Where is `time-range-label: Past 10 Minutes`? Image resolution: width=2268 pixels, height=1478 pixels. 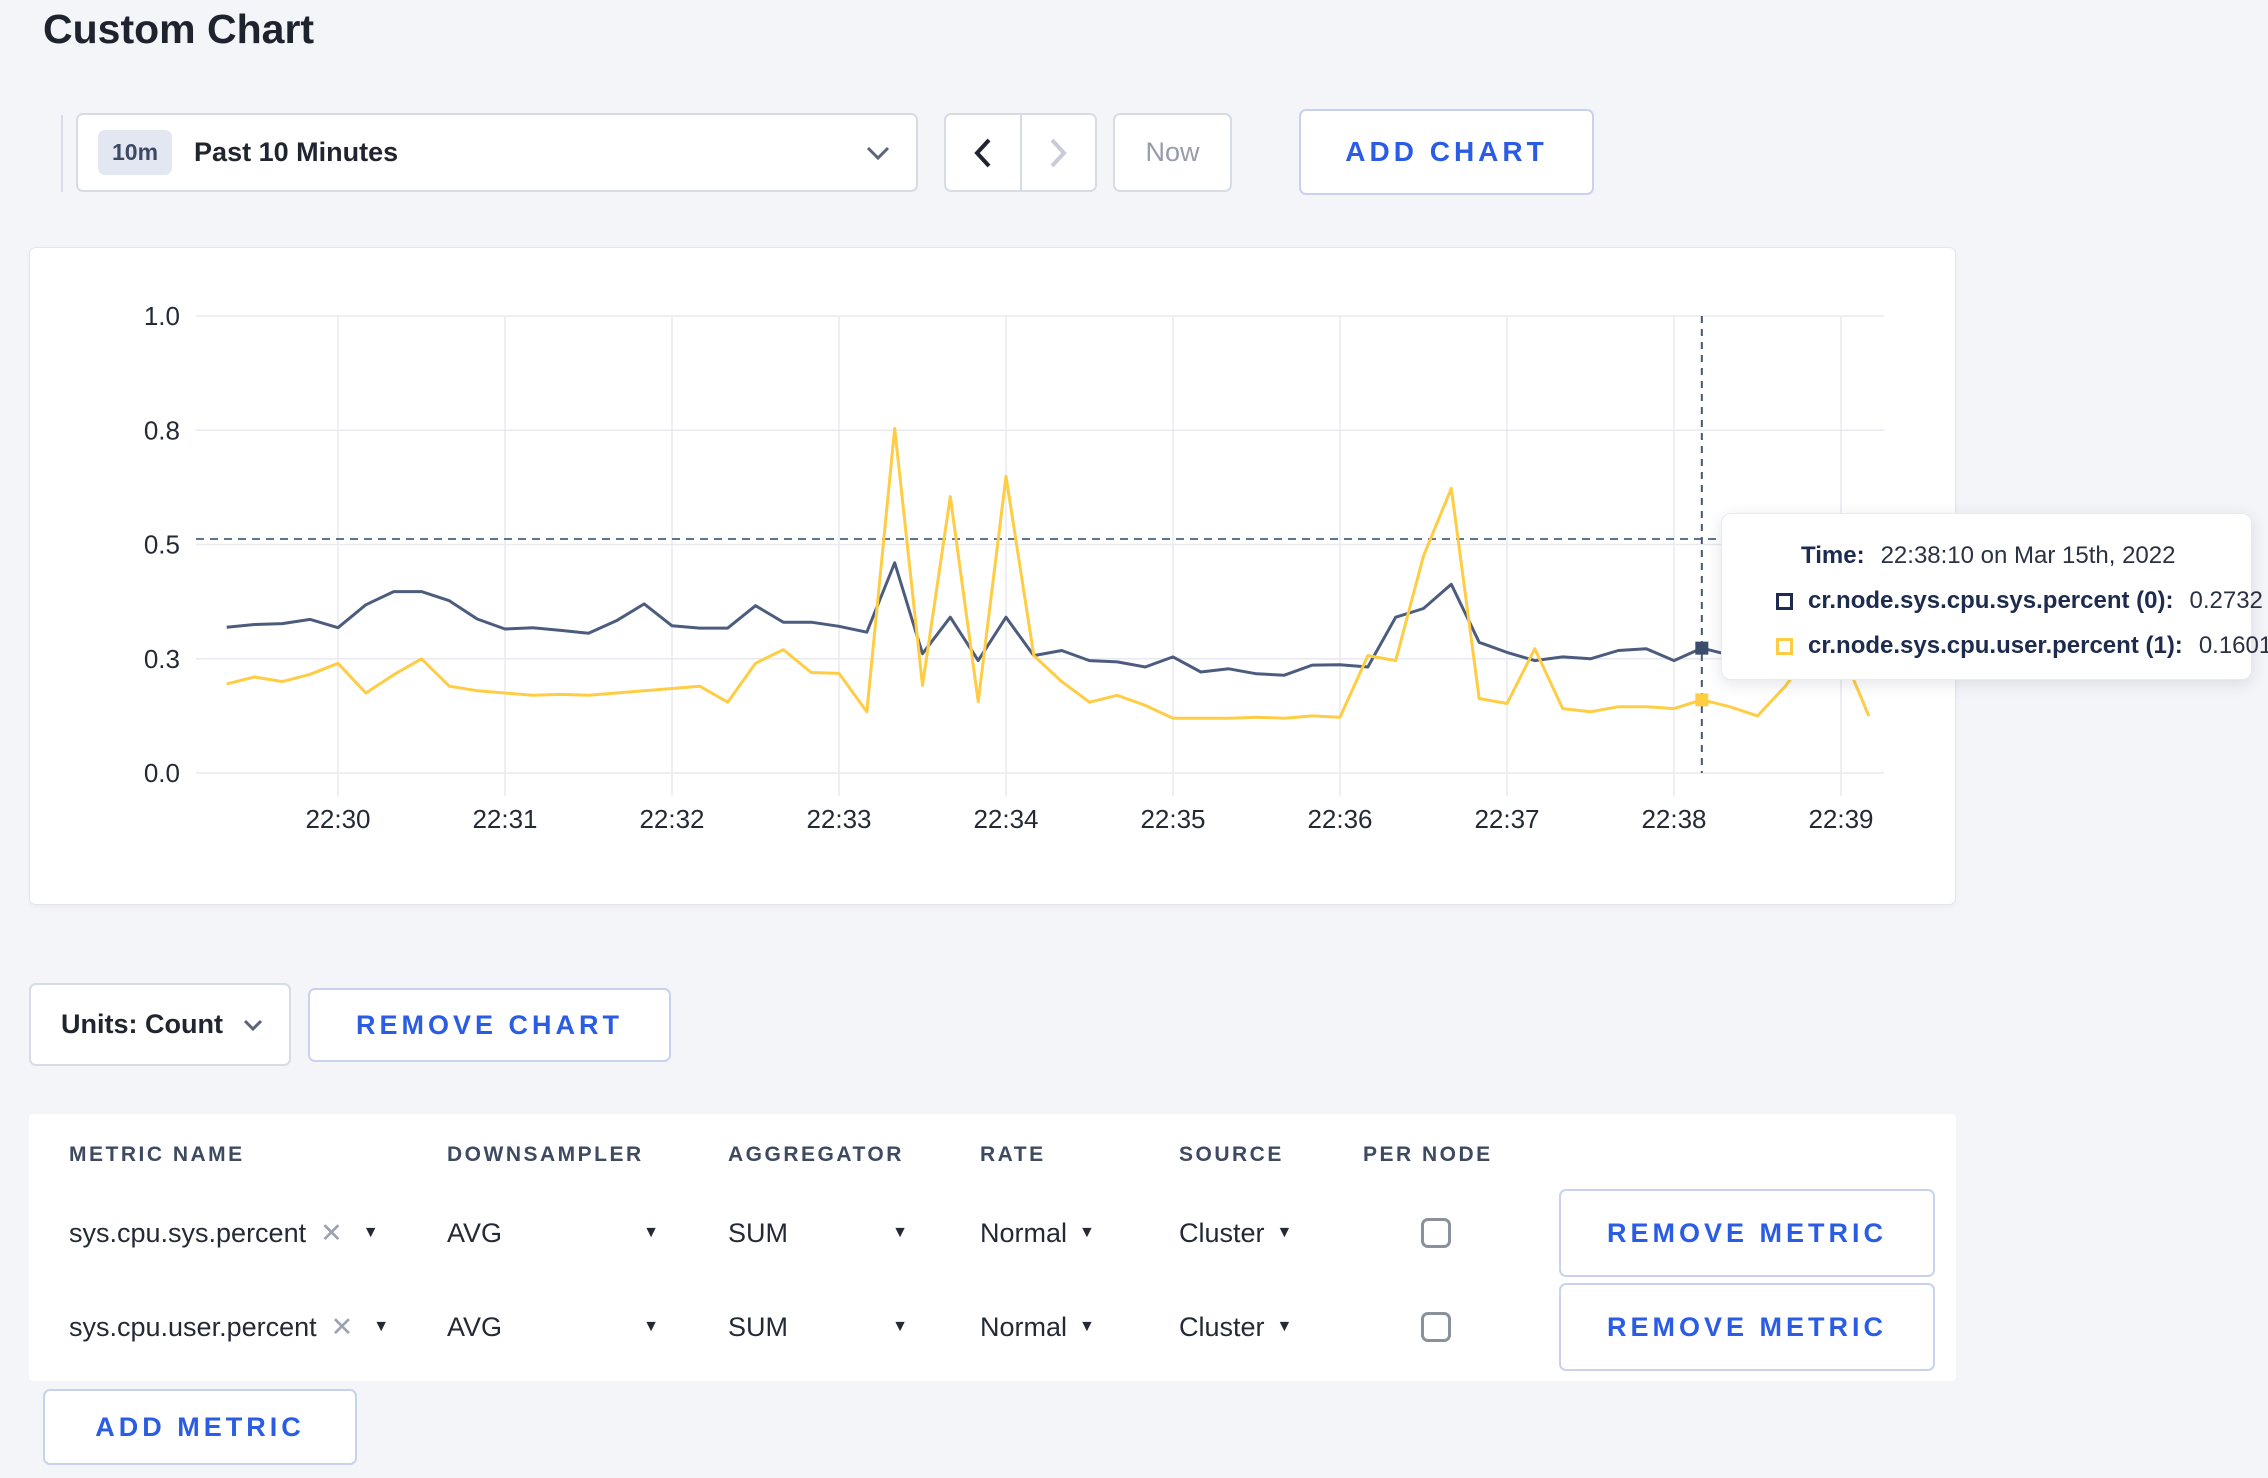 time-range-label: Past 10 Minutes is located at coordinates (296, 152).